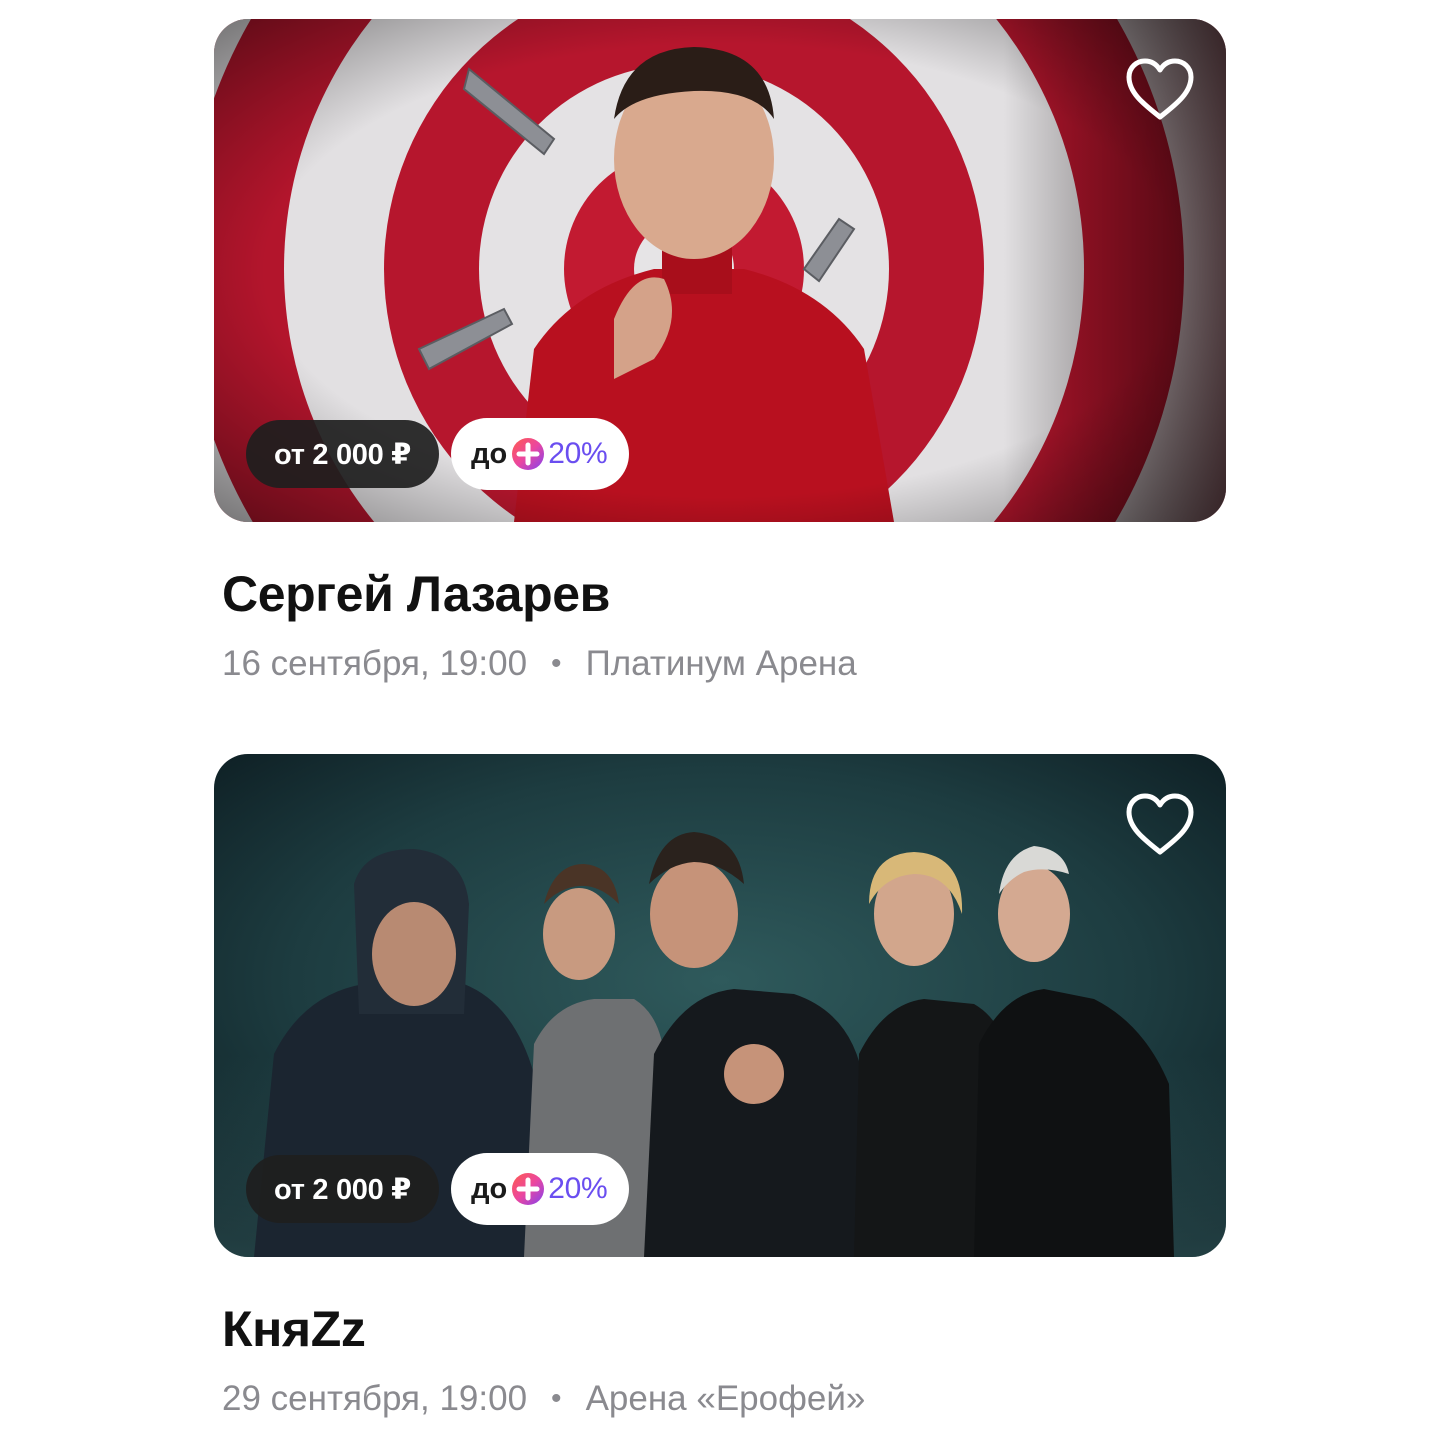 The width and height of the screenshot is (1440, 1440). Describe the element at coordinates (375, 1398) in the screenshot. I see `event-date: 29 сентября, 19:00` at that location.